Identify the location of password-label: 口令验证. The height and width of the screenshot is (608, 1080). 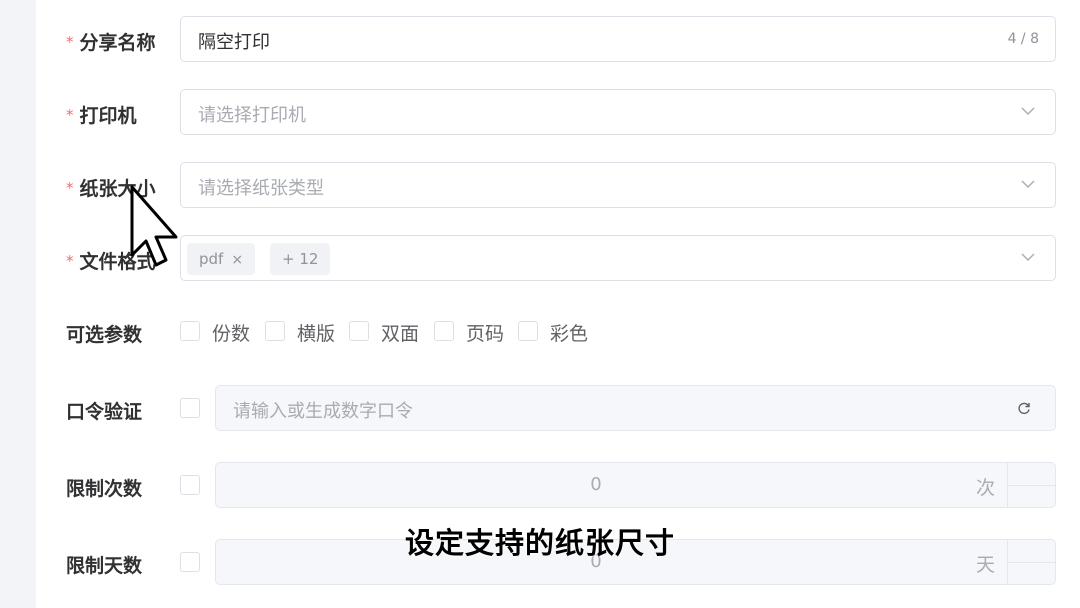
(104, 412).